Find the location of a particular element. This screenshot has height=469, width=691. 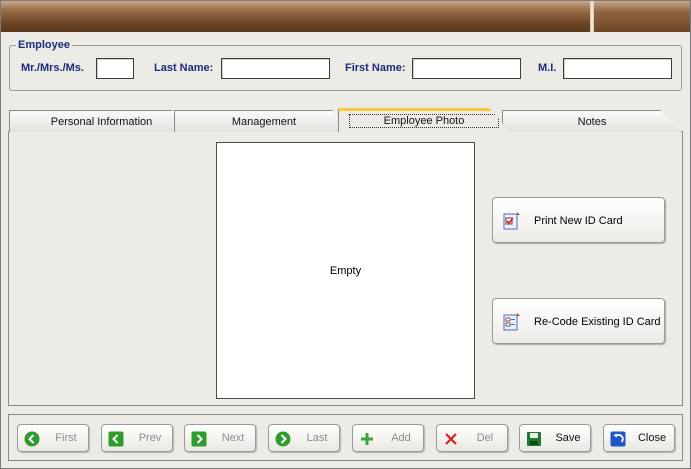

first-name-input is located at coordinates (466, 68).